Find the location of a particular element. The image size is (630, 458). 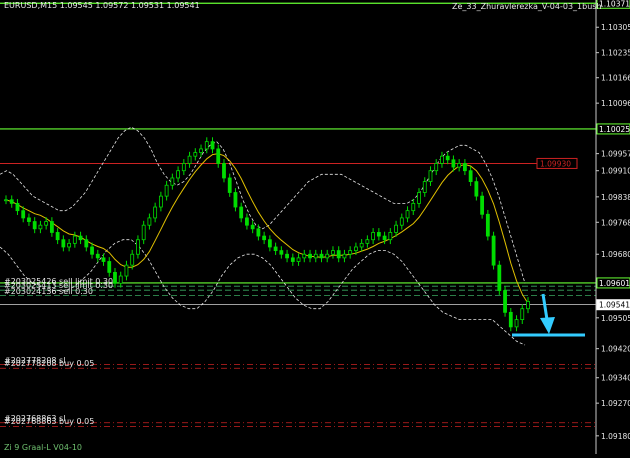

level-price-label: 1.10025 is located at coordinates (614, 129).